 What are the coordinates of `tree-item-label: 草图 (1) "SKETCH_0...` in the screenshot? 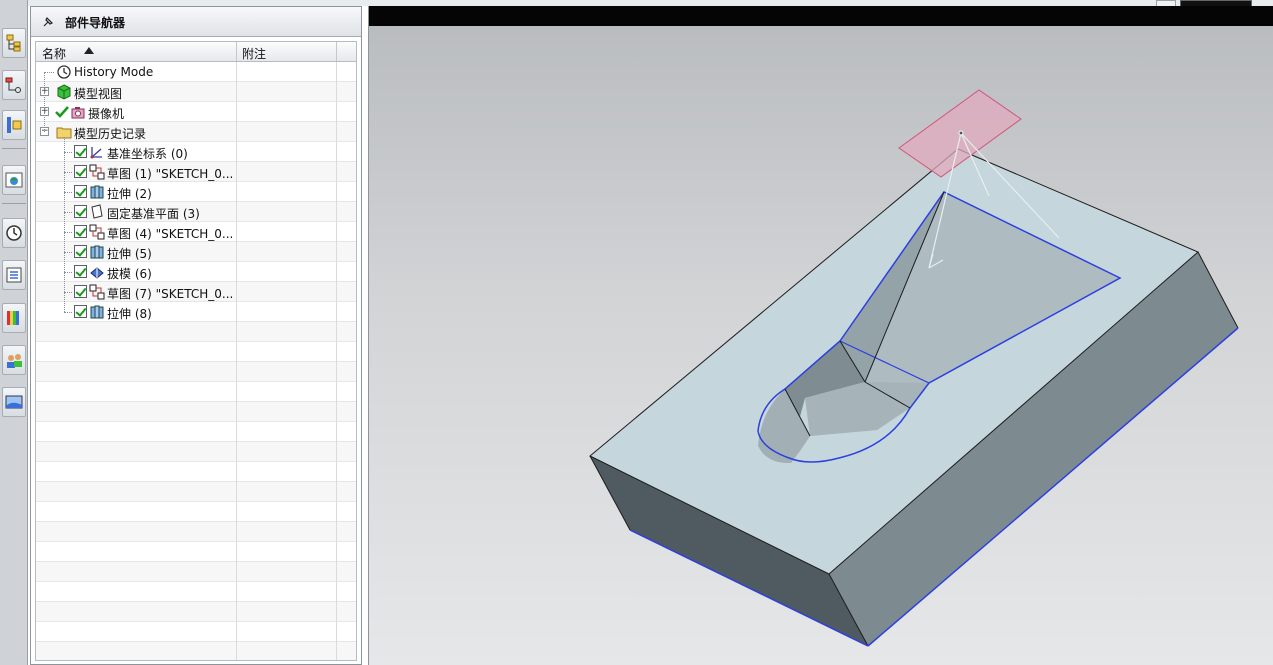 It's located at (170, 174).